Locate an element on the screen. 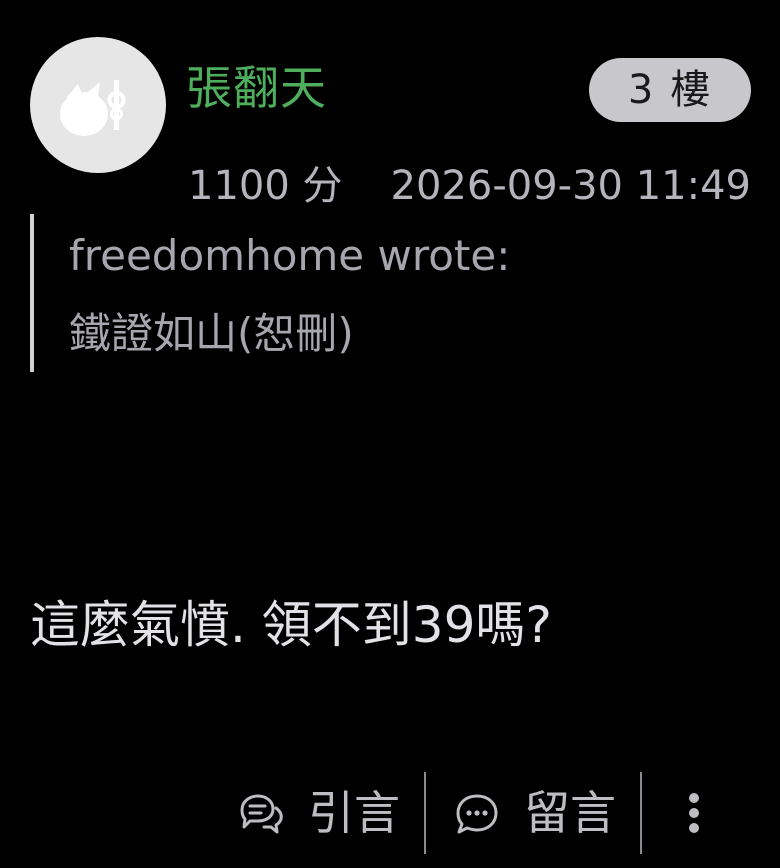 This screenshot has width=780, height=868. more-options-button is located at coordinates (694, 813).